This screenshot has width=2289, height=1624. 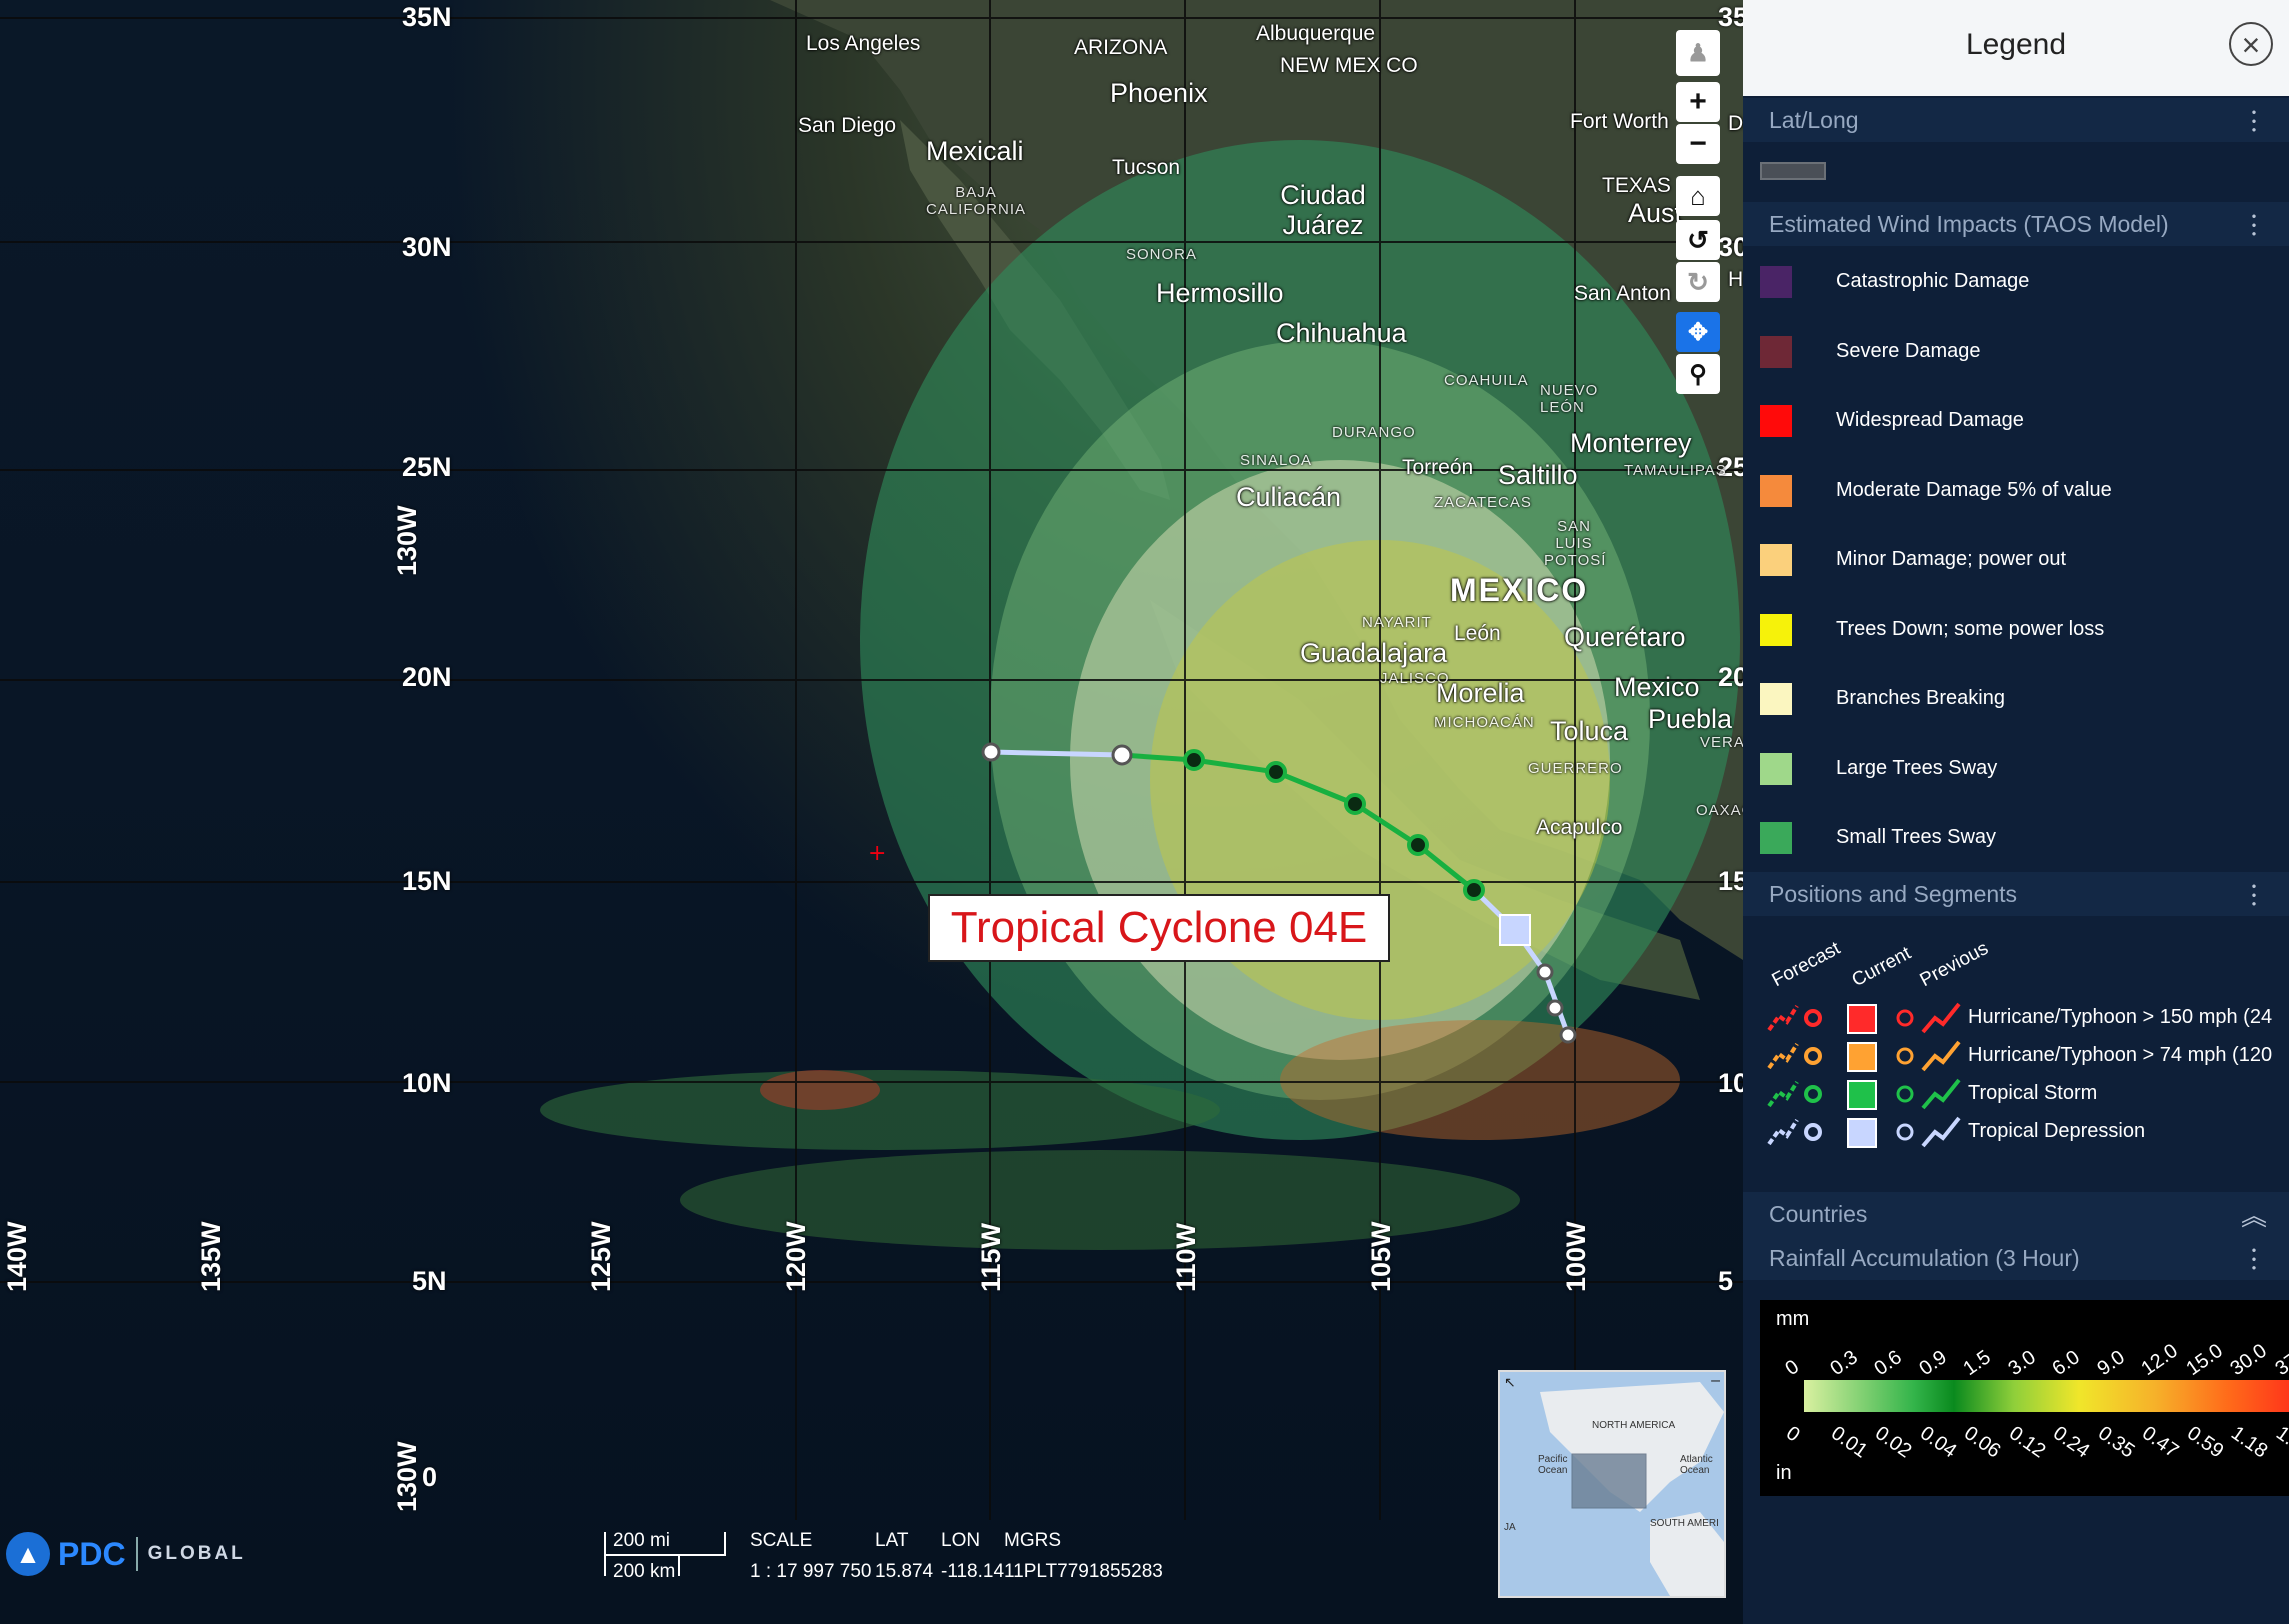 What do you see at coordinates (1162, 254) in the screenshot?
I see `place-label: SONORA` at bounding box center [1162, 254].